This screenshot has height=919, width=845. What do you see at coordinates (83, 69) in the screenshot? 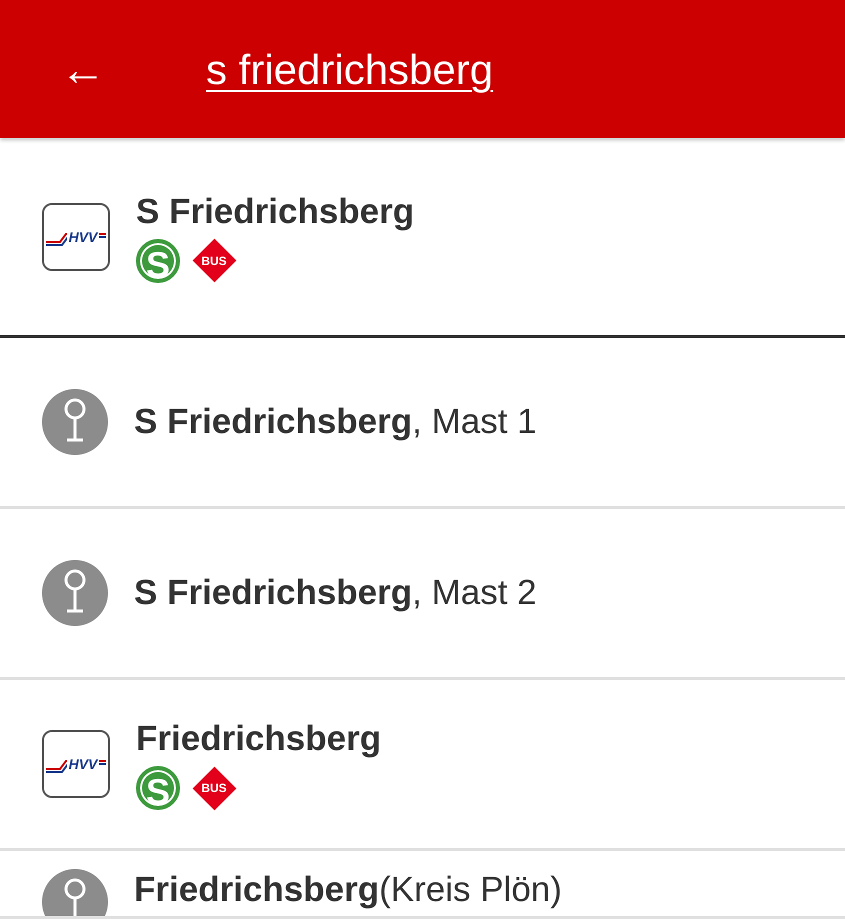
I see `back-button: ←` at bounding box center [83, 69].